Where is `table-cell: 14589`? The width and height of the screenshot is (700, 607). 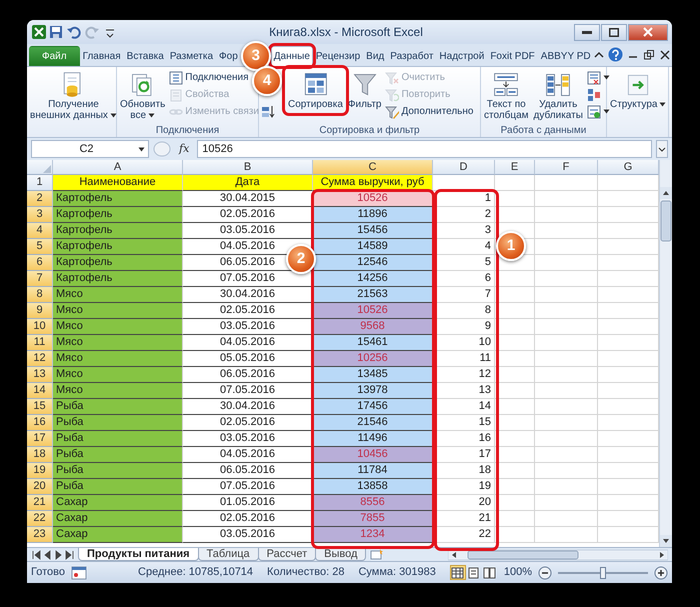 table-cell: 14589 is located at coordinates (373, 247).